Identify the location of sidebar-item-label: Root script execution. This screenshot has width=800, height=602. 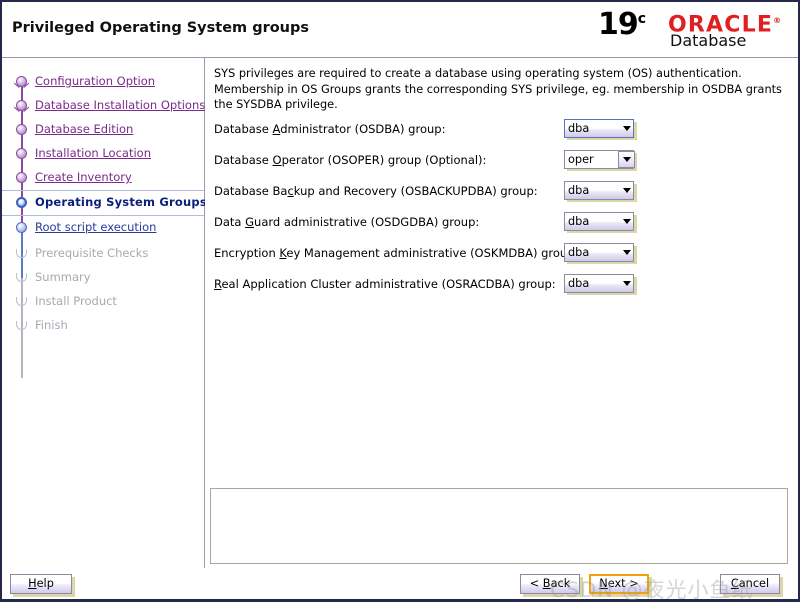
(96, 227).